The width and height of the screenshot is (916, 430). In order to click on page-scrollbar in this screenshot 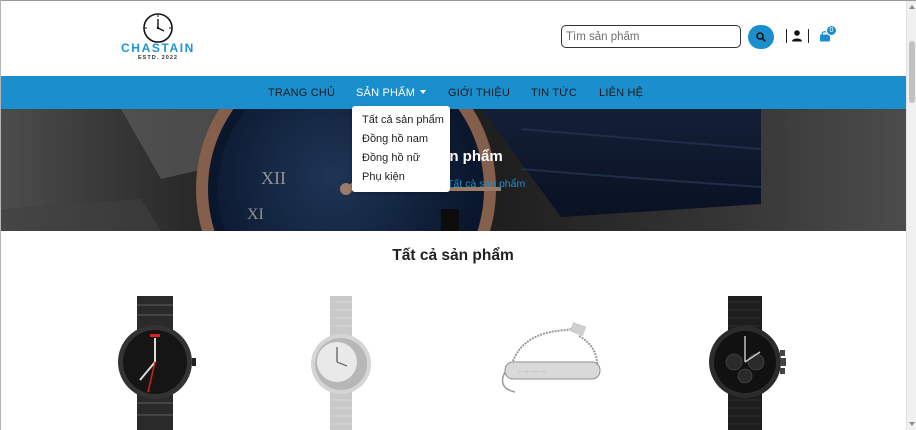, I will do `click(911, 215)`.